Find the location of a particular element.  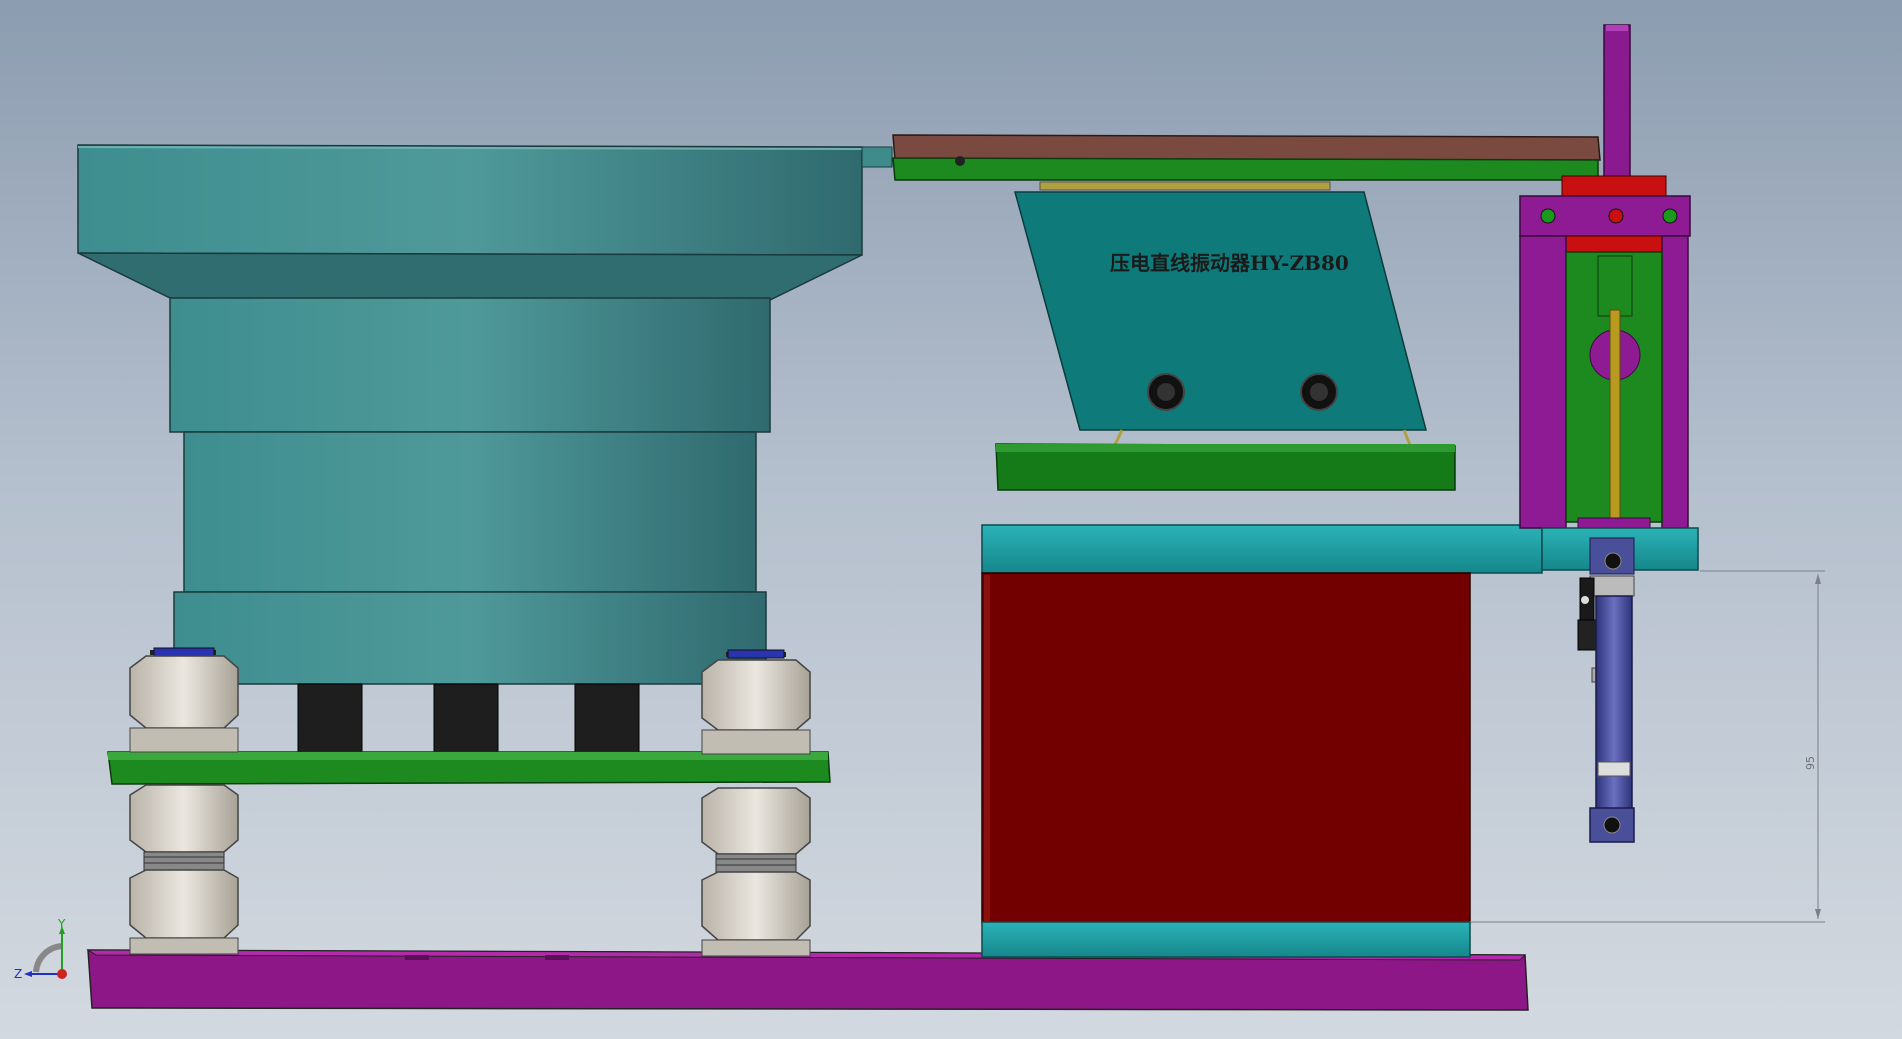

dimension-value: 95 is located at coordinates (1810, 763).